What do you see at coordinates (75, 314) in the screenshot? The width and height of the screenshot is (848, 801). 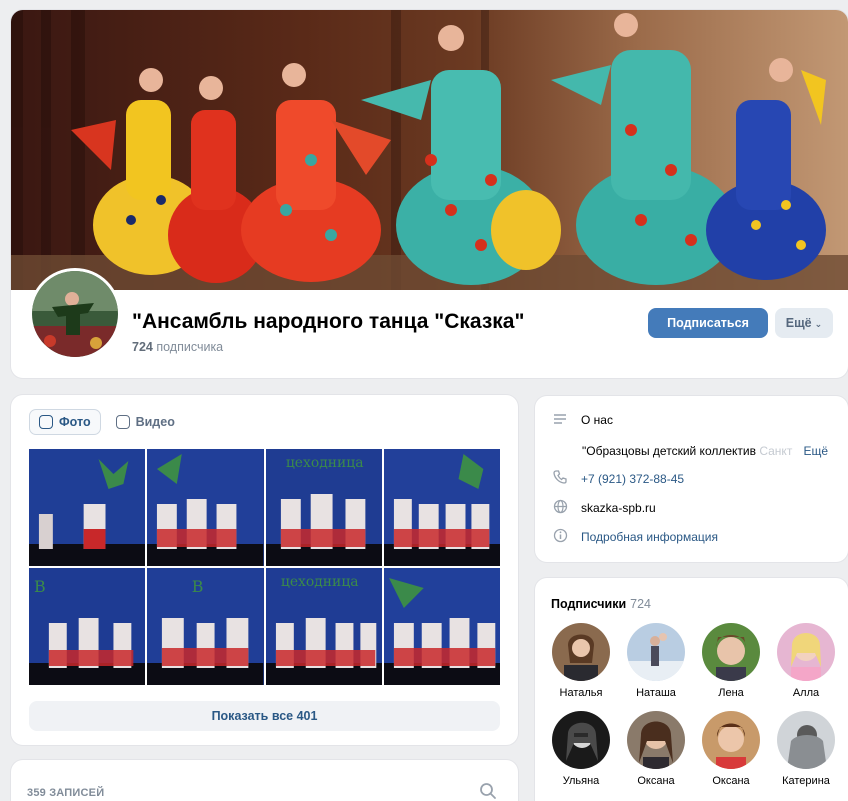 I see `community-avatar` at bounding box center [75, 314].